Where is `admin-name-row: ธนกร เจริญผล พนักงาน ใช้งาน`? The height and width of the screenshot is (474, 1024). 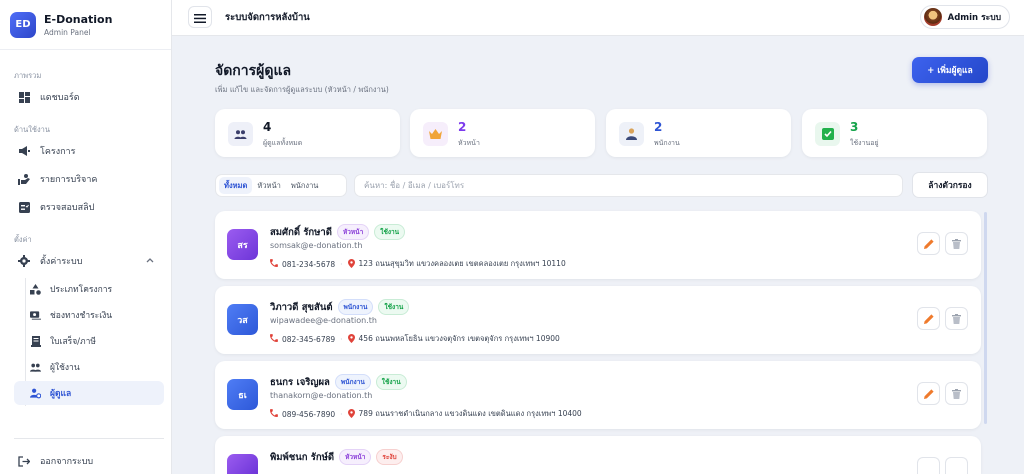
admin-name-row: ธนกร เจริญผล พนักงาน ใช้งาน is located at coordinates (338, 382).